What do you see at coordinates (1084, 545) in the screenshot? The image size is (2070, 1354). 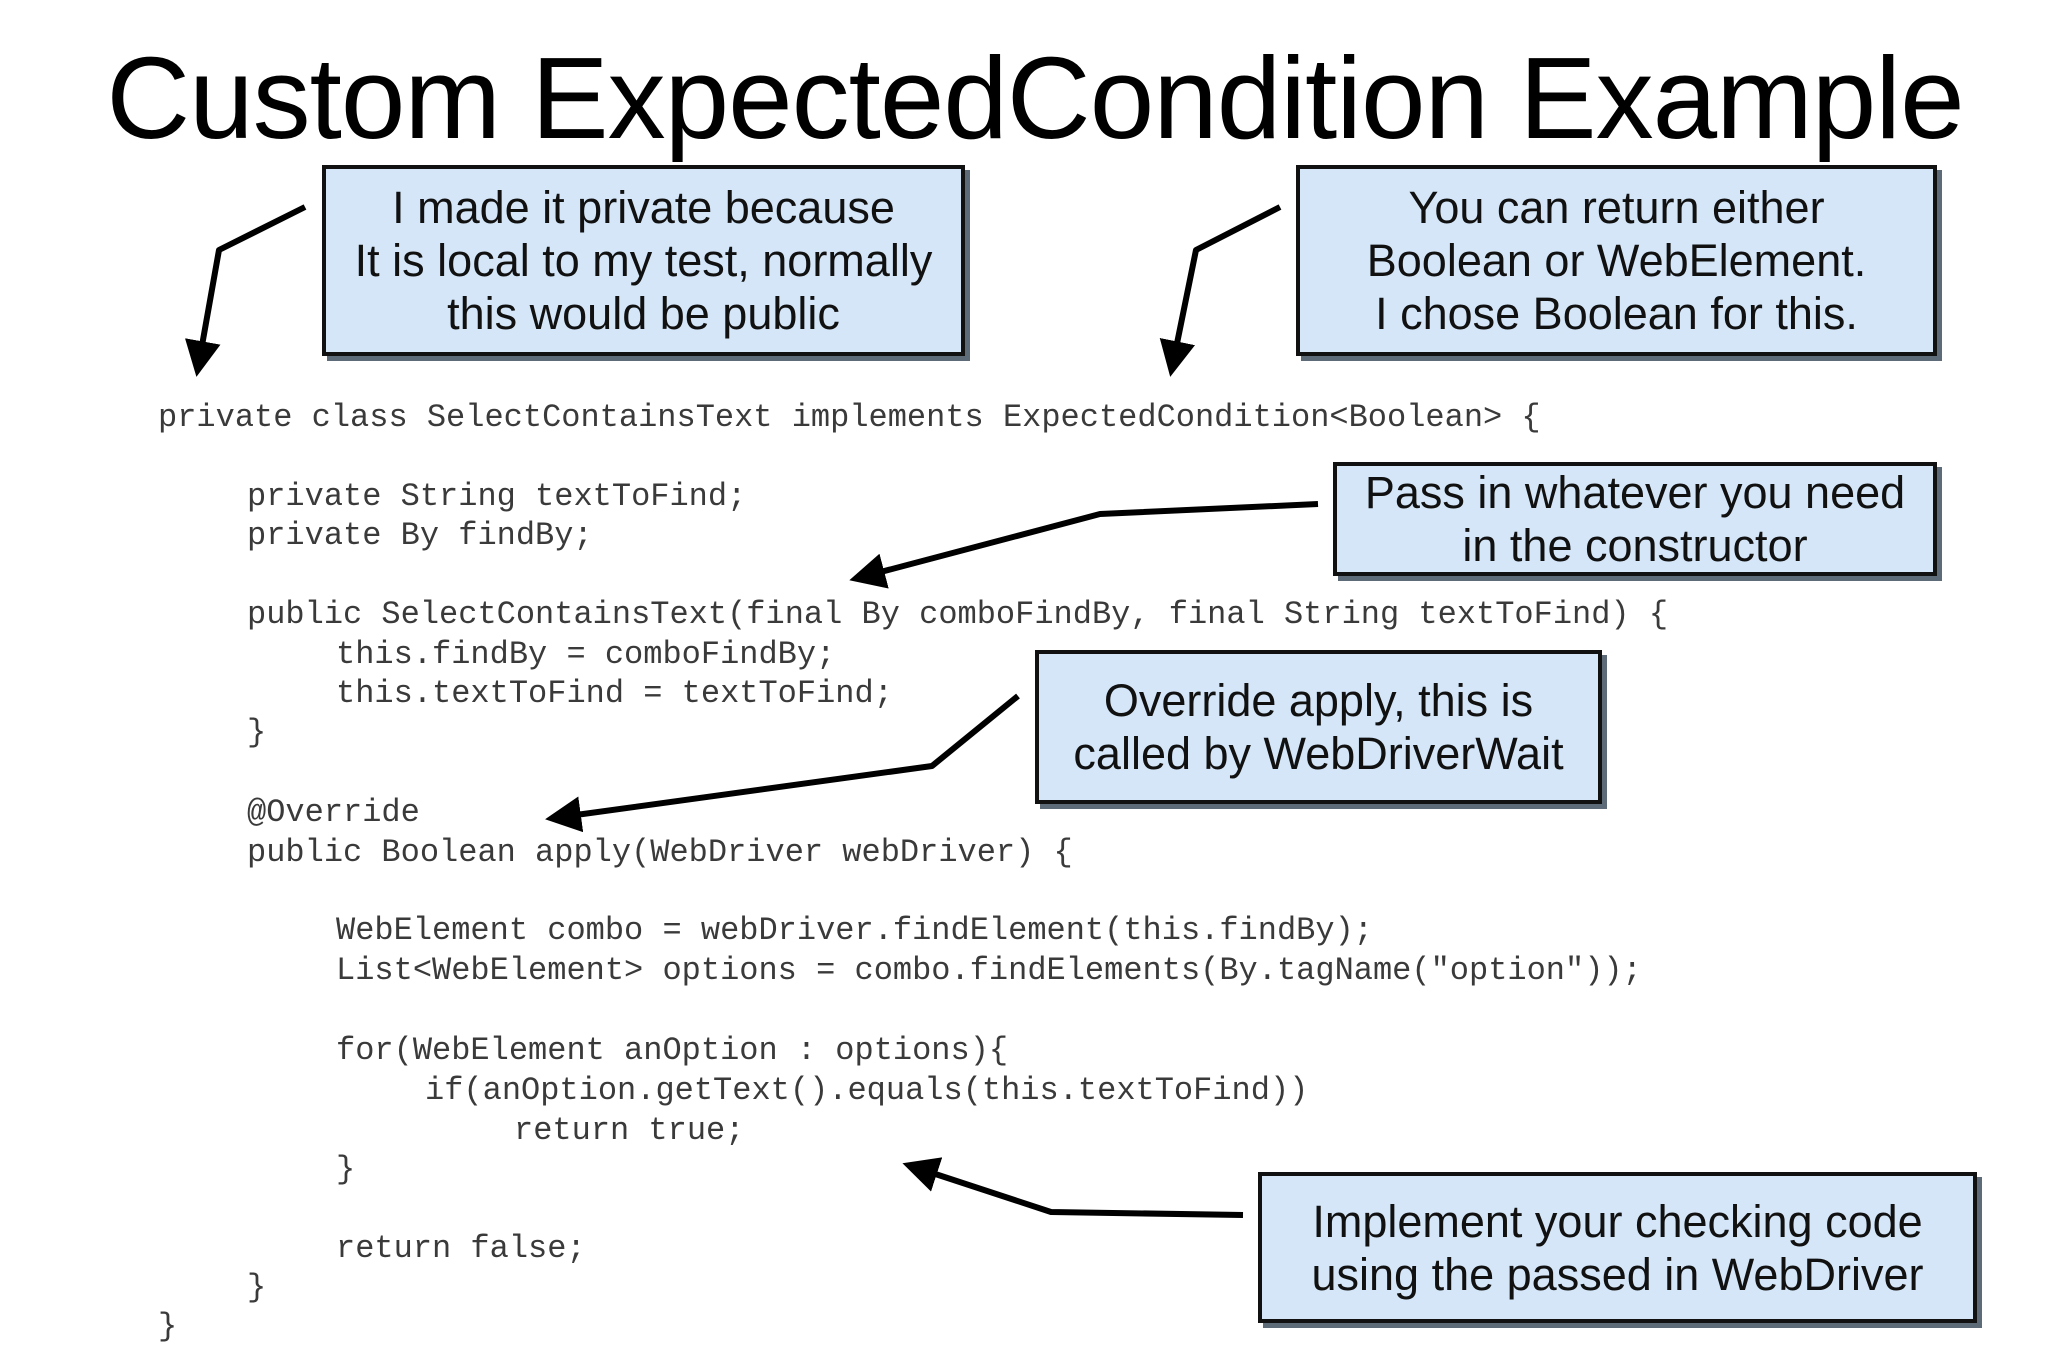 I see `arrow-constructor` at bounding box center [1084, 545].